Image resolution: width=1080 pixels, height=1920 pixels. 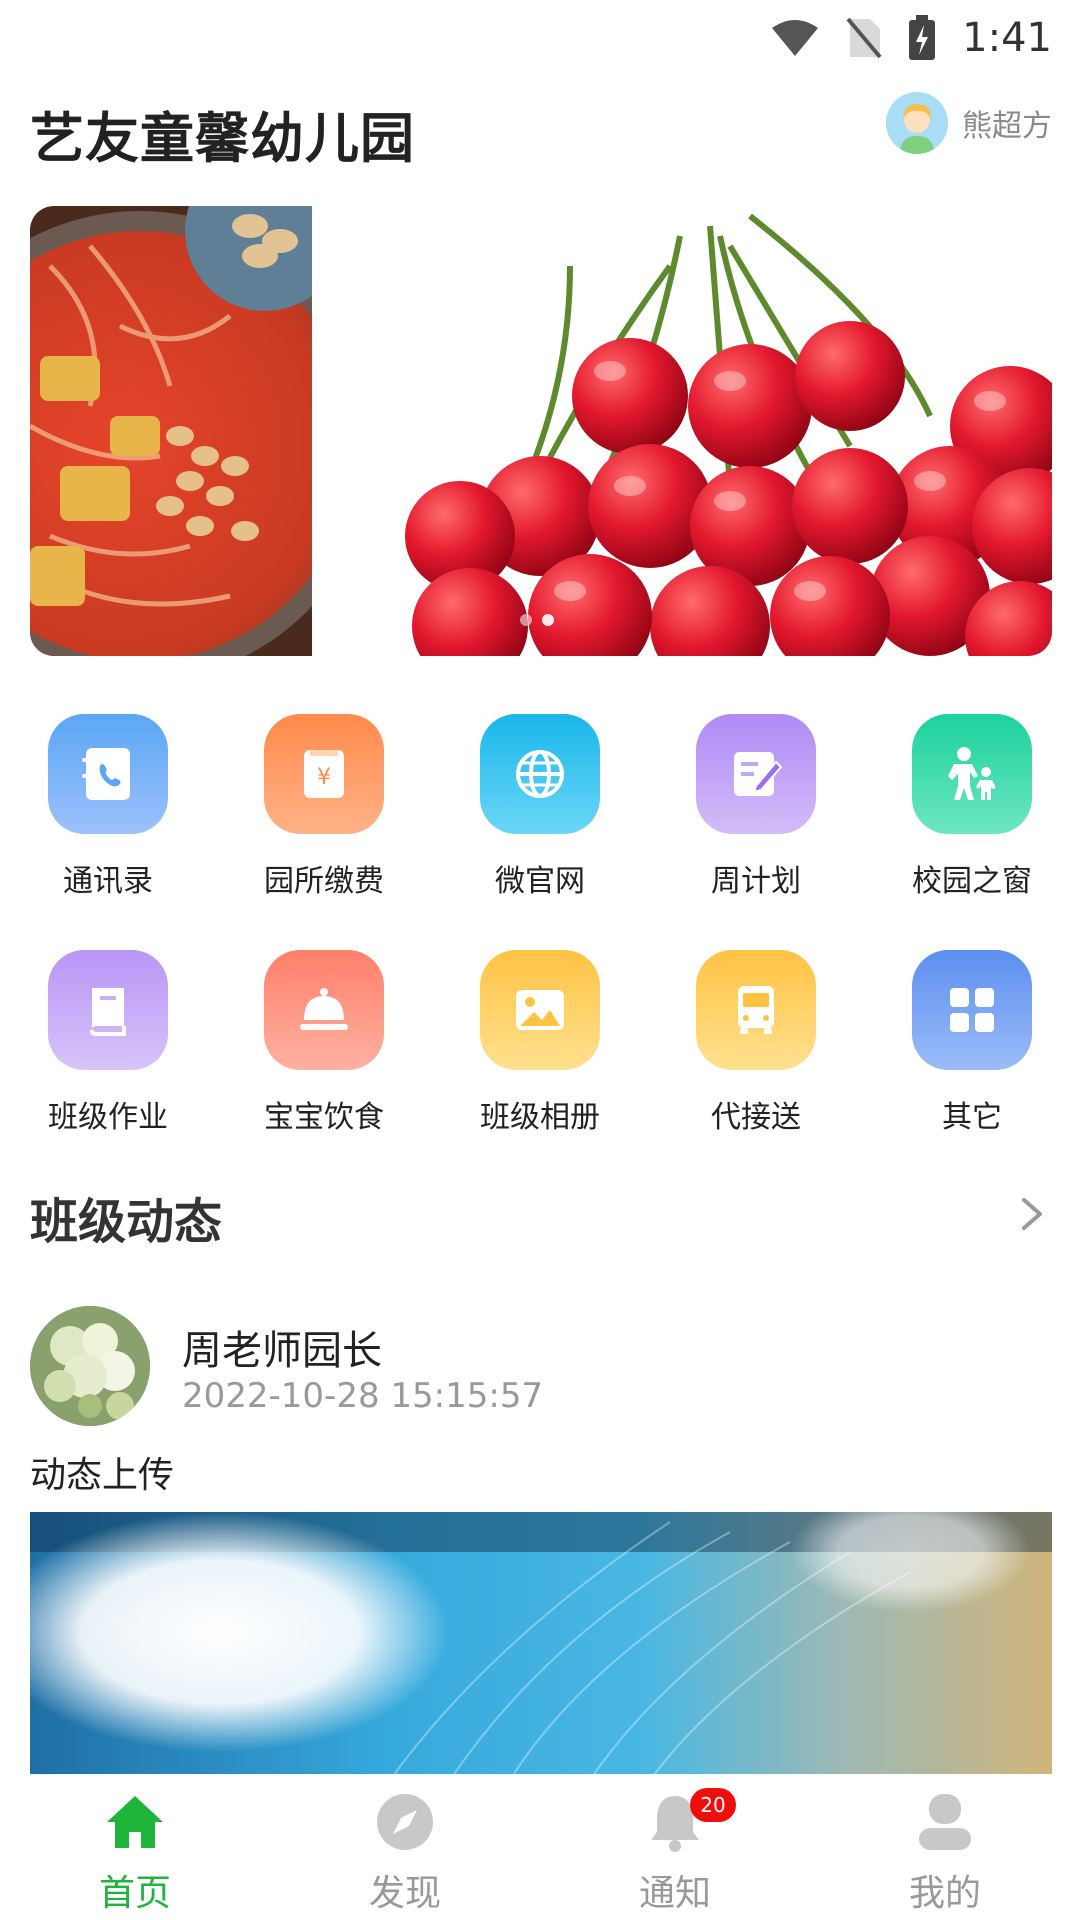 I want to click on user-name: 熊超方, so click(x=1007, y=123).